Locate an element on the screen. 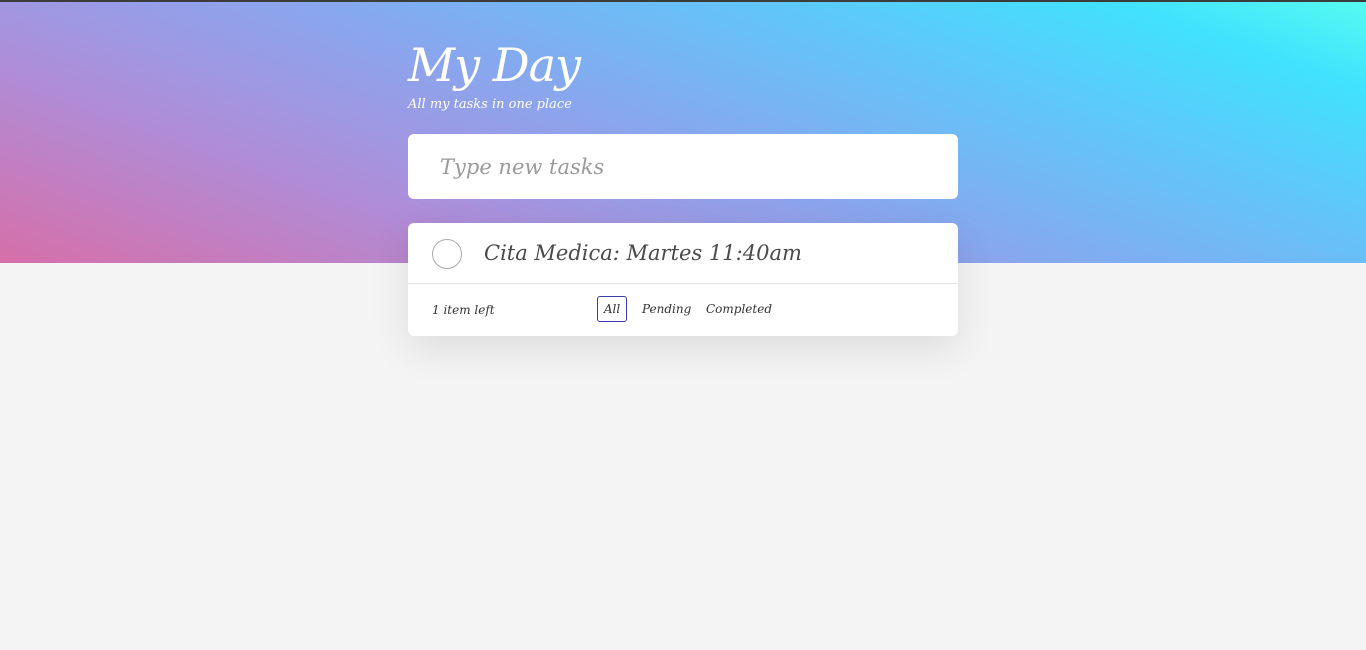 Image resolution: width=1366 pixels, height=650 pixels. window-top-border is located at coordinates (683, 1).